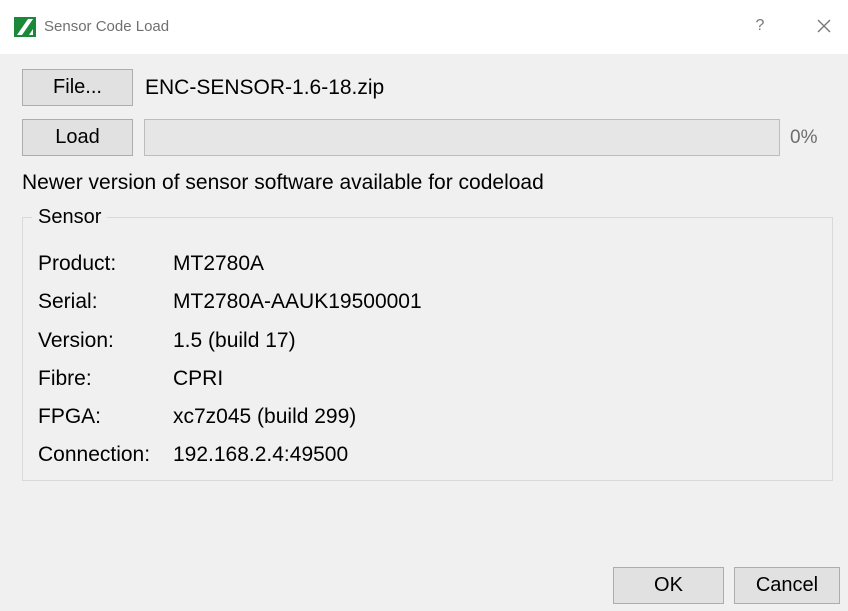 The image size is (848, 611). What do you see at coordinates (198, 378) in the screenshot?
I see `fibre-value: CPRI` at bounding box center [198, 378].